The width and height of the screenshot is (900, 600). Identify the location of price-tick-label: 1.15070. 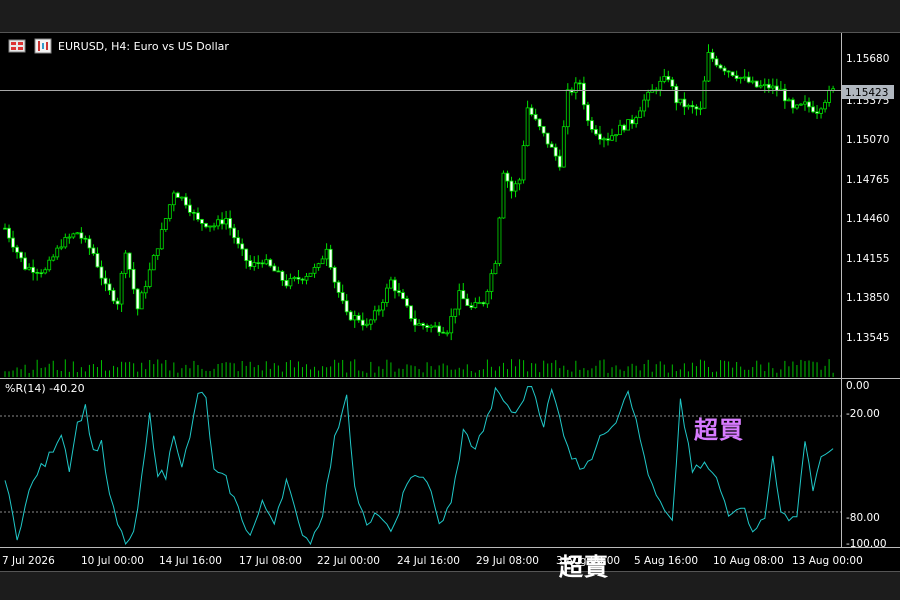
(867, 140).